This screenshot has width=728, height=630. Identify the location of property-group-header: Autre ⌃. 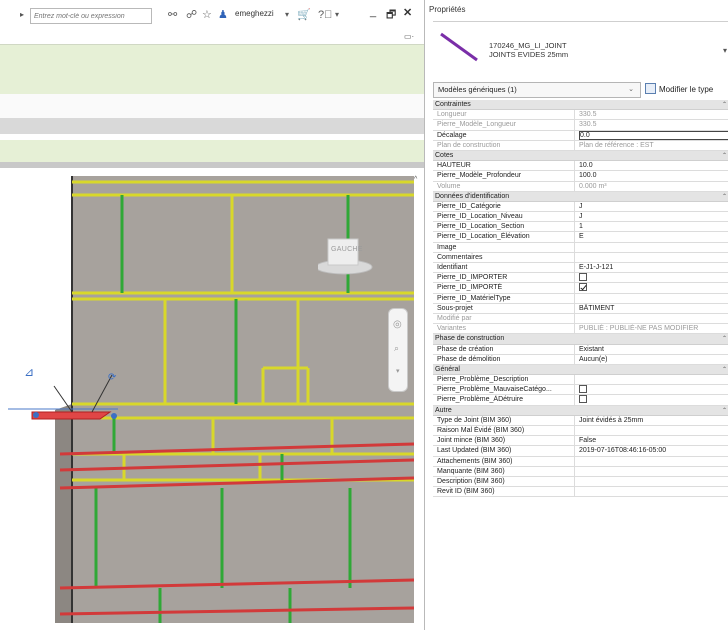
(580, 410).